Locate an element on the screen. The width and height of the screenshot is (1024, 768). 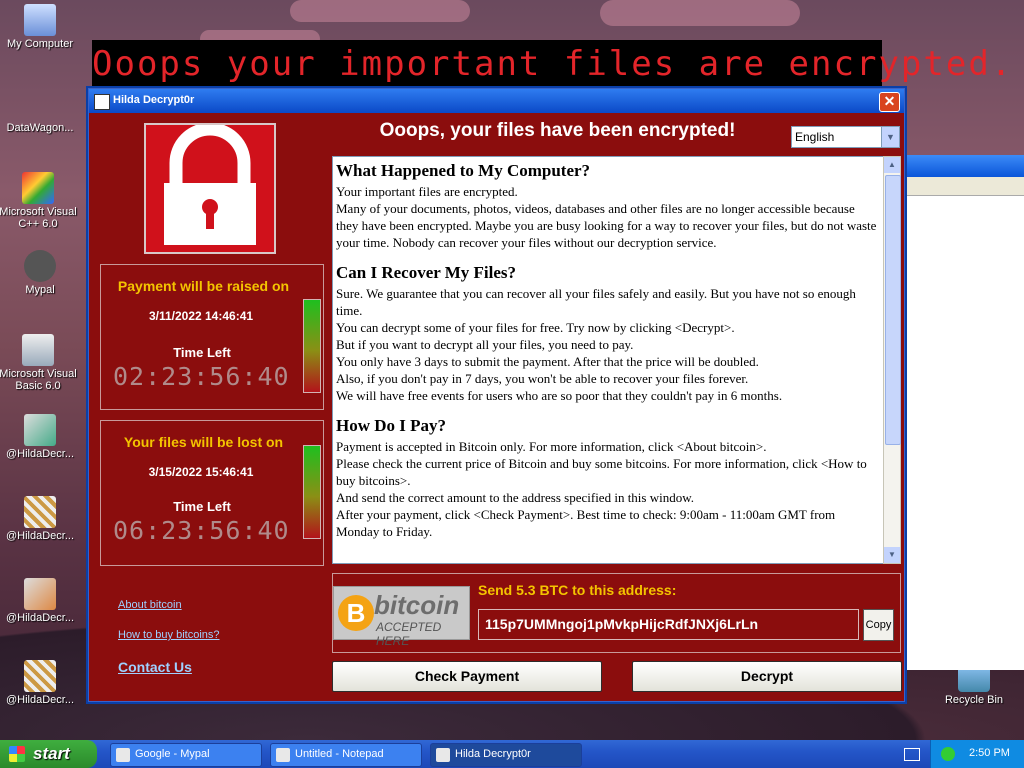
btc-address-field: 115p7UMMngoj1pMvkpHijcRdfJNXj6LrLn is located at coordinates (668, 624).